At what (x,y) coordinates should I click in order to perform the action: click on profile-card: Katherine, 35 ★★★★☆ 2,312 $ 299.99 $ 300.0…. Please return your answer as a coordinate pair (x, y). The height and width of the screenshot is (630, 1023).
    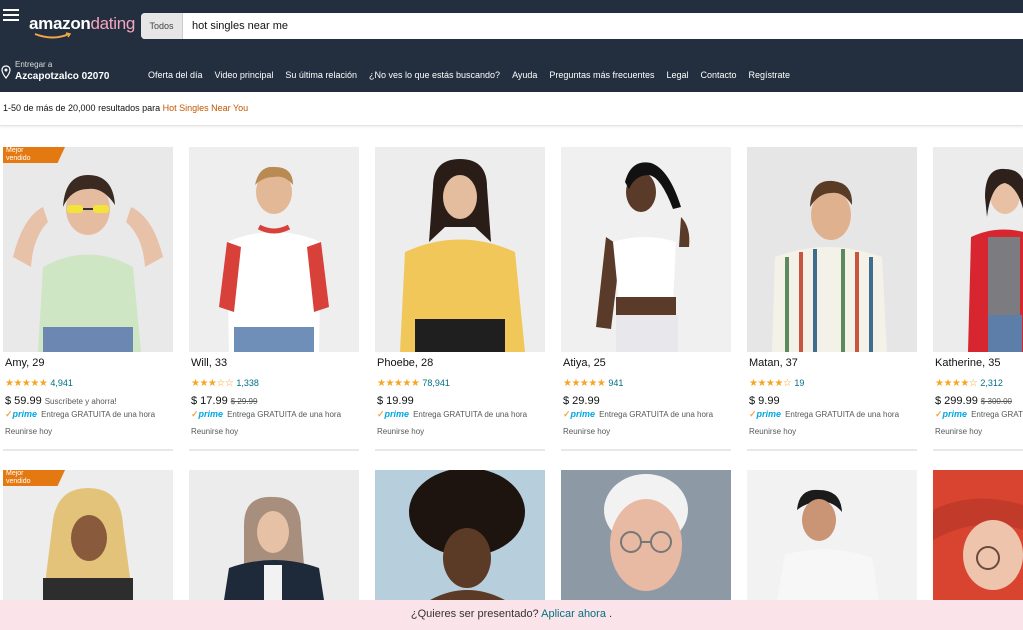
    Looking at the image, I should click on (978, 302).